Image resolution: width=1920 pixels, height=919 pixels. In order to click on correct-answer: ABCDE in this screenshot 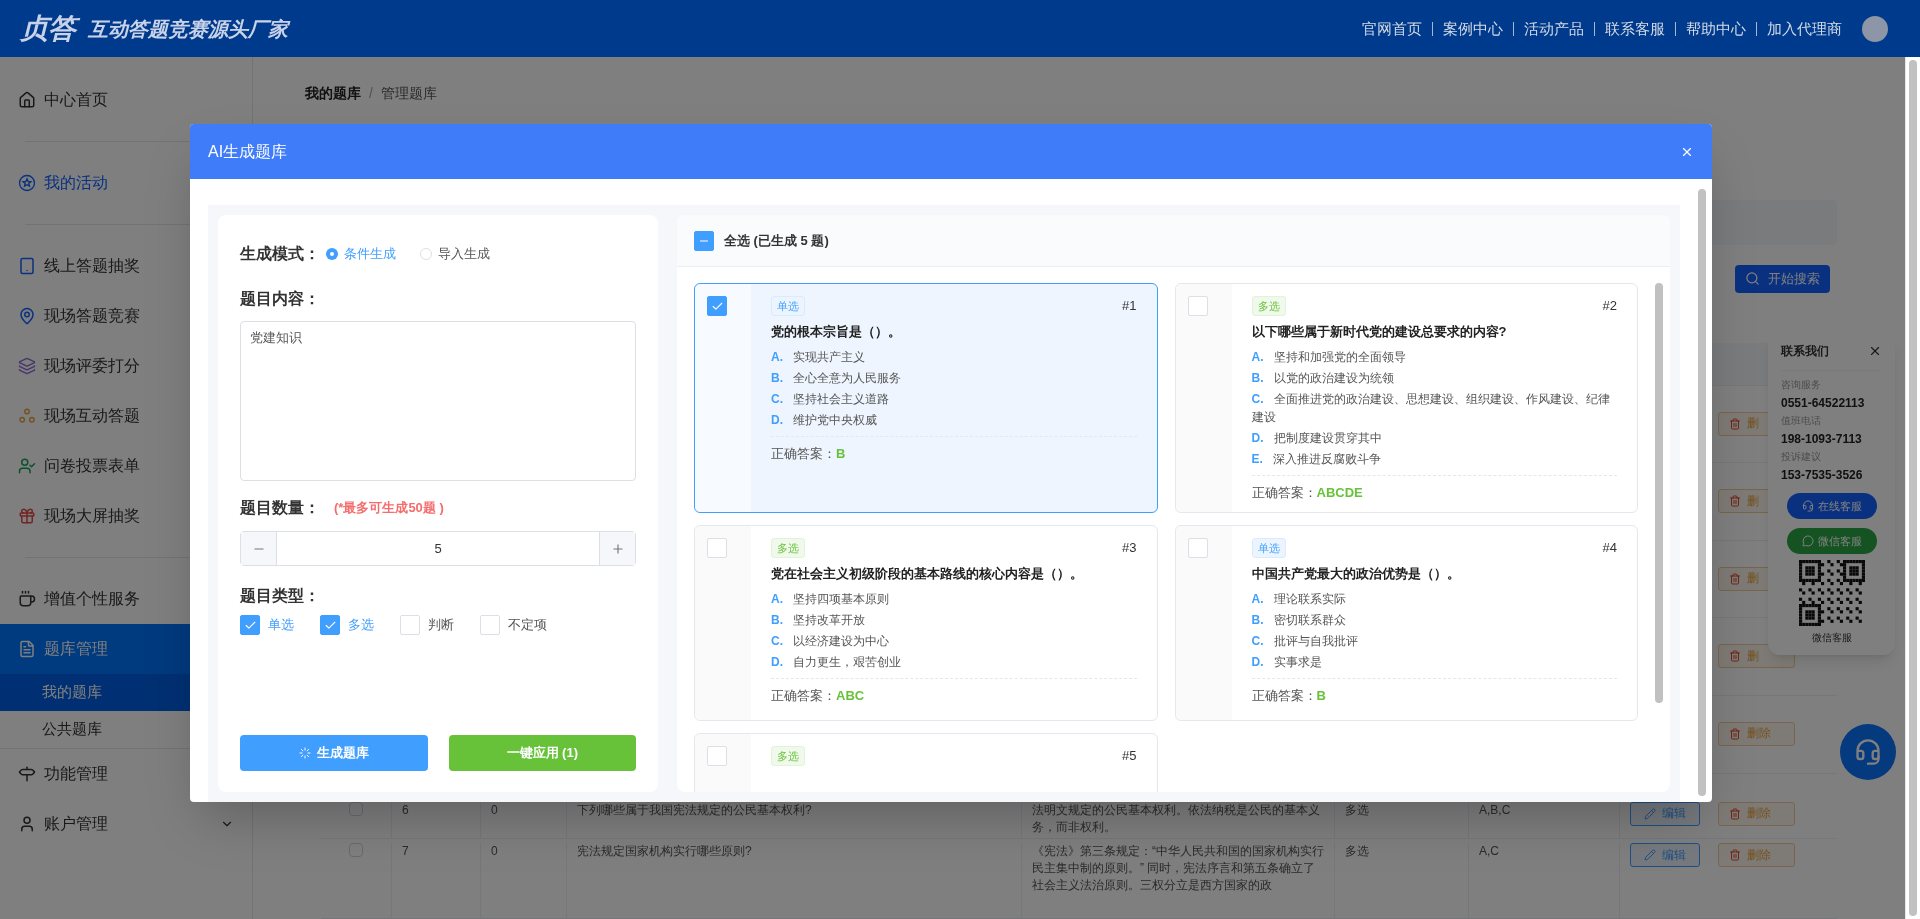, I will do `click(1339, 492)`.